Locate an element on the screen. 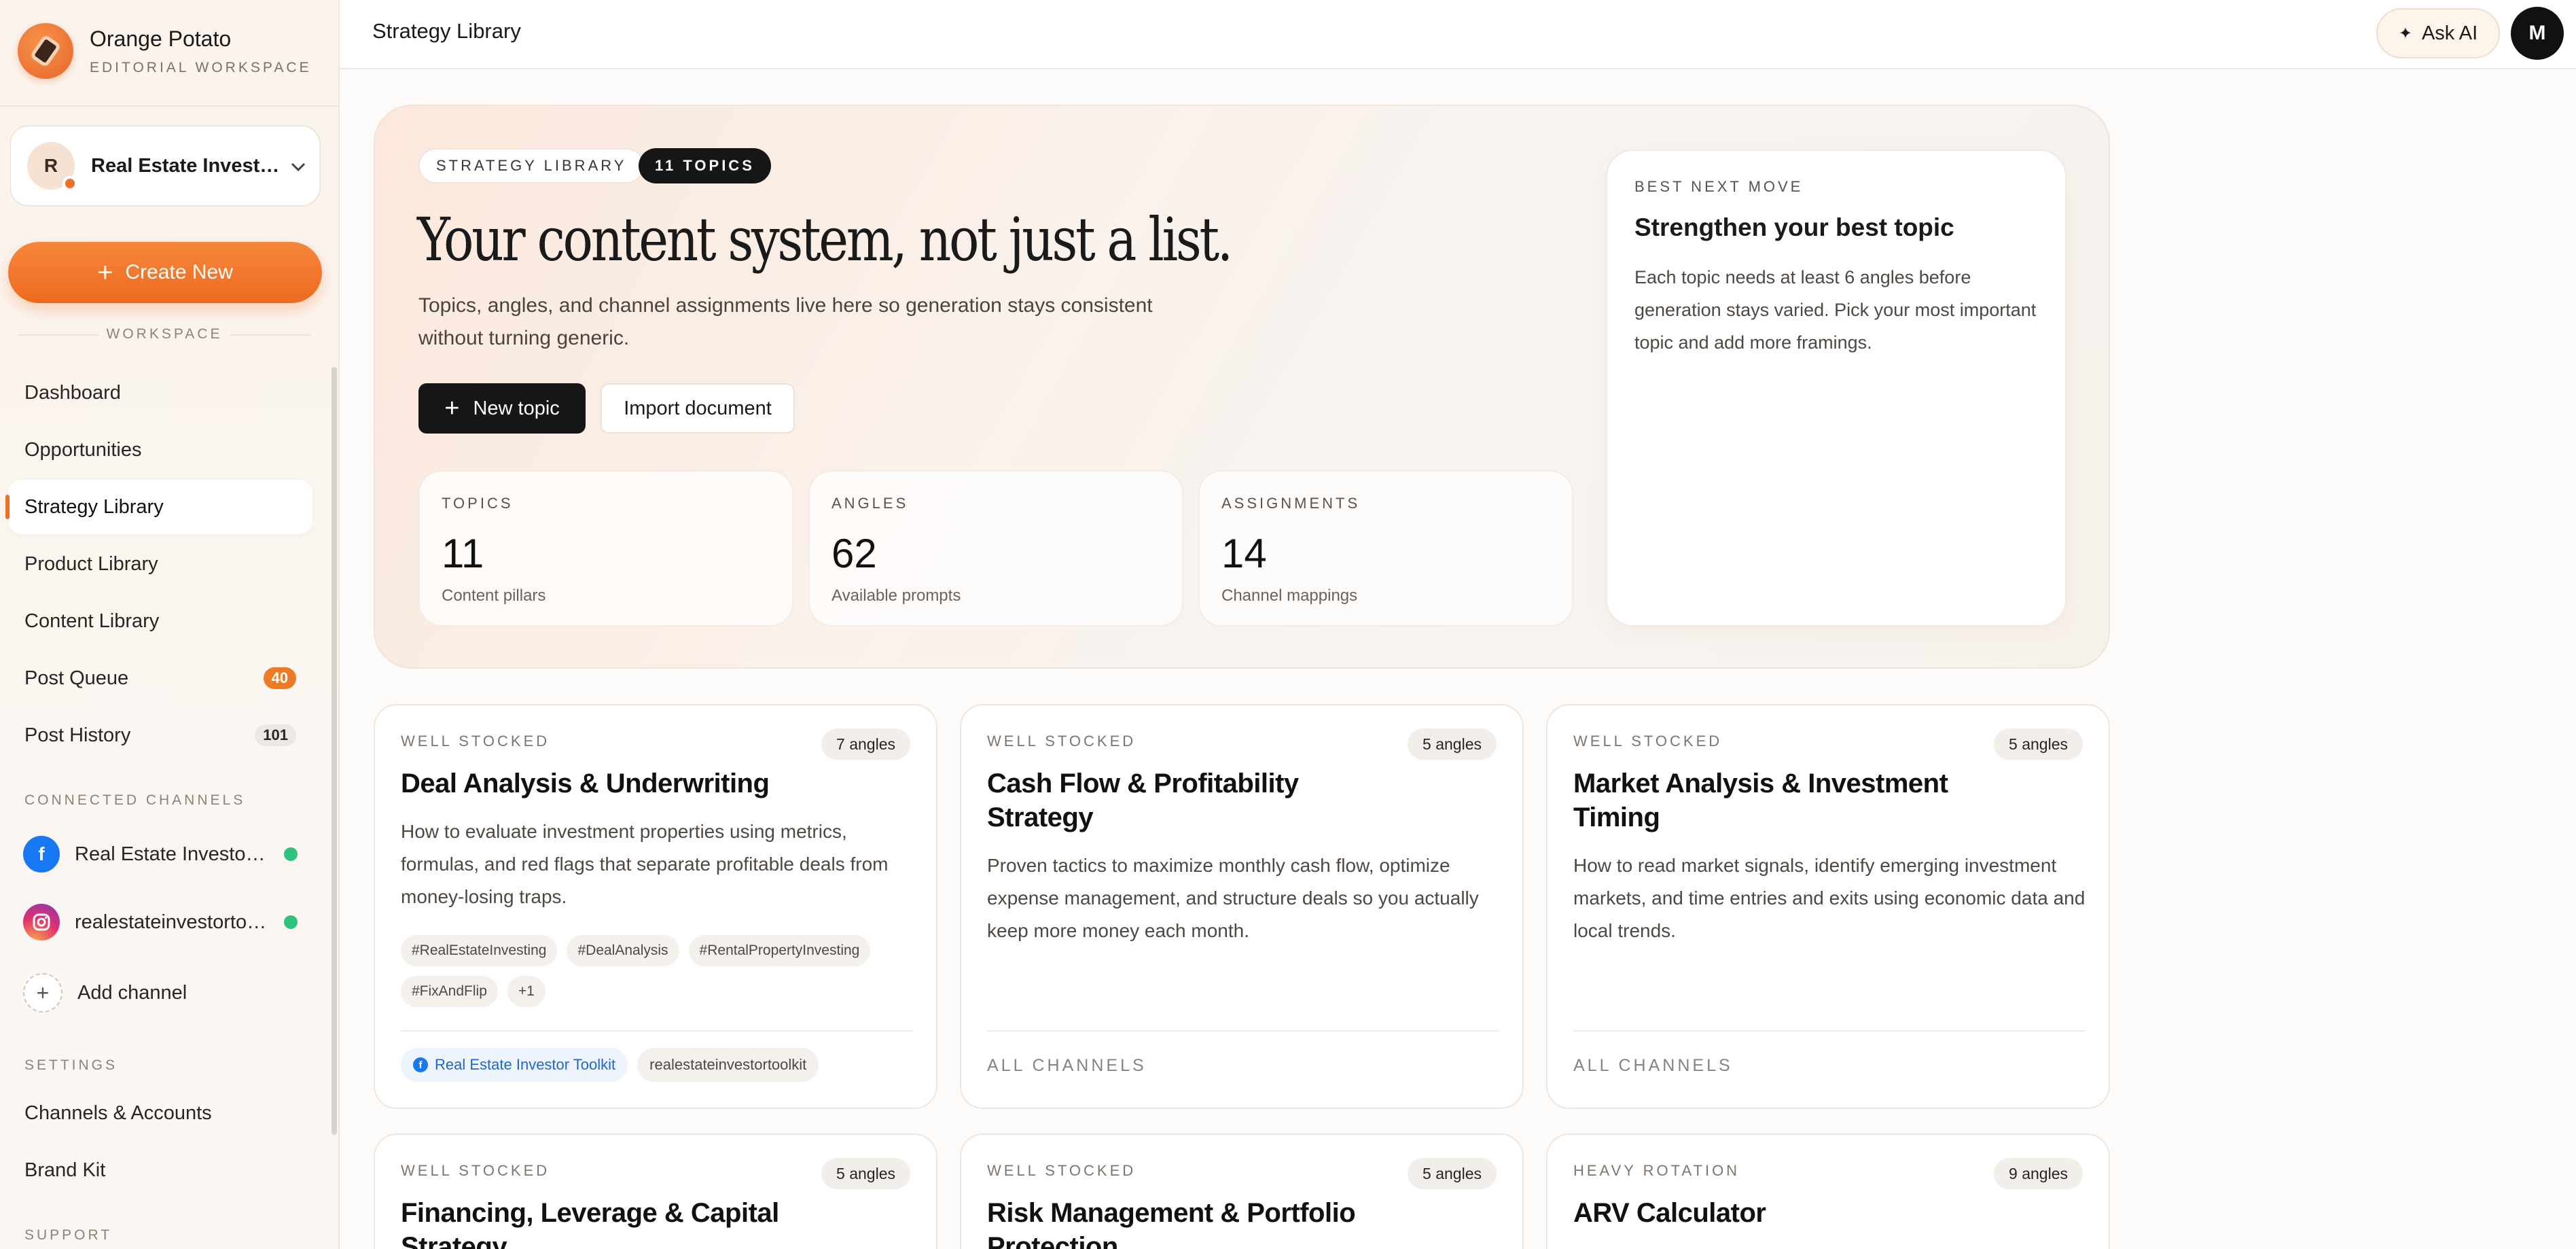 The width and height of the screenshot is (2576, 1249). stat-angles: ANGLES 62 Available prompts is located at coordinates (996, 548).